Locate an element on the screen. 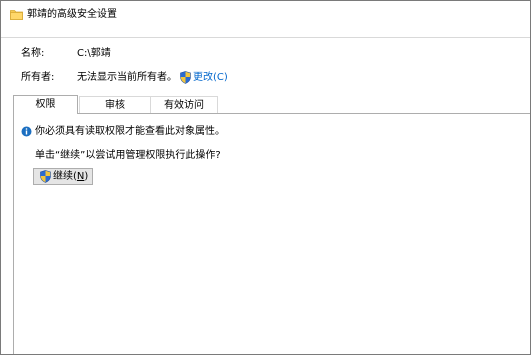 The image size is (531, 355). owner-label: 所有者: is located at coordinates (38, 77).